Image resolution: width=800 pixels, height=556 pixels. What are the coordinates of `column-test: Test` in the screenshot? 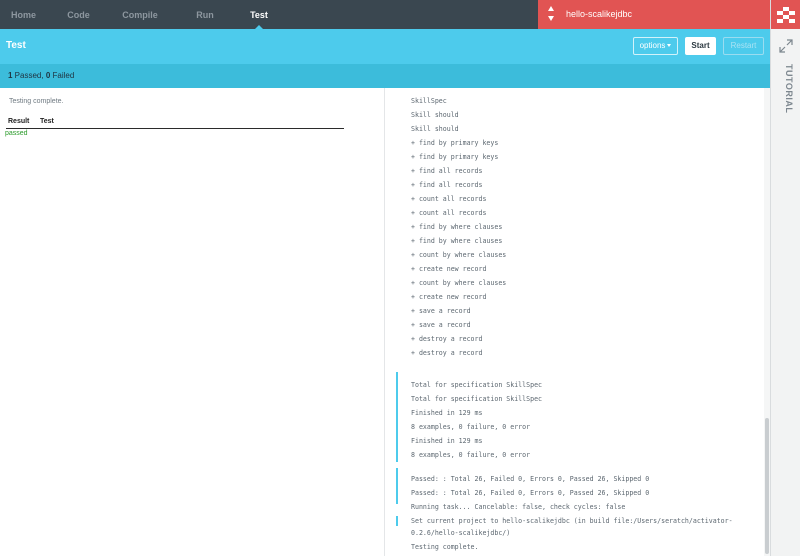 It's located at (47, 121).